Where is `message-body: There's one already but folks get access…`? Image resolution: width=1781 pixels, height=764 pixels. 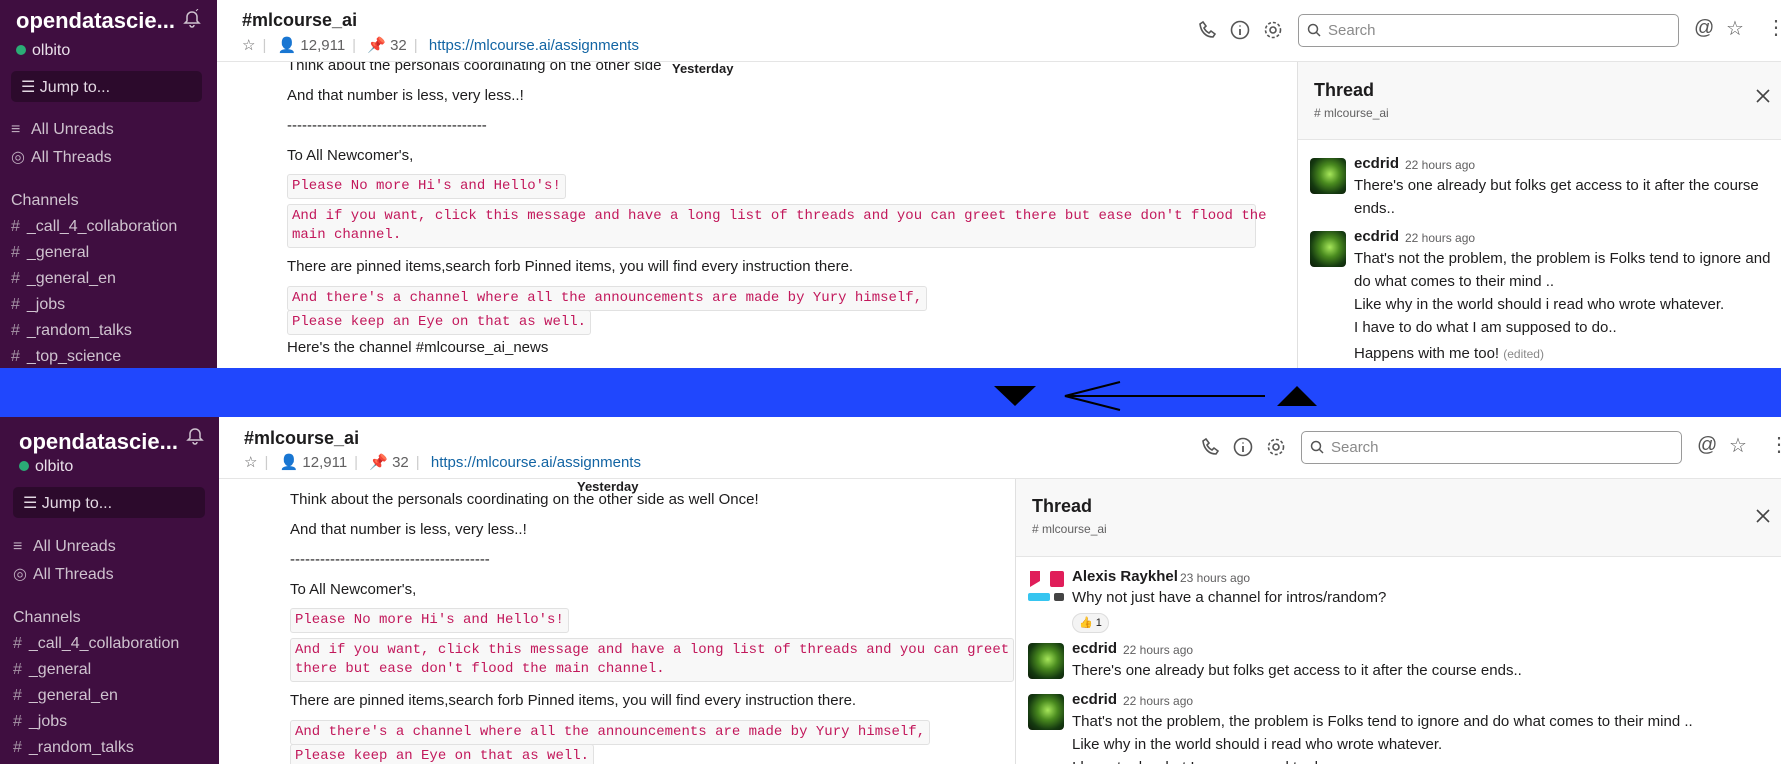 message-body: There's one already but folks get access… is located at coordinates (1556, 197).